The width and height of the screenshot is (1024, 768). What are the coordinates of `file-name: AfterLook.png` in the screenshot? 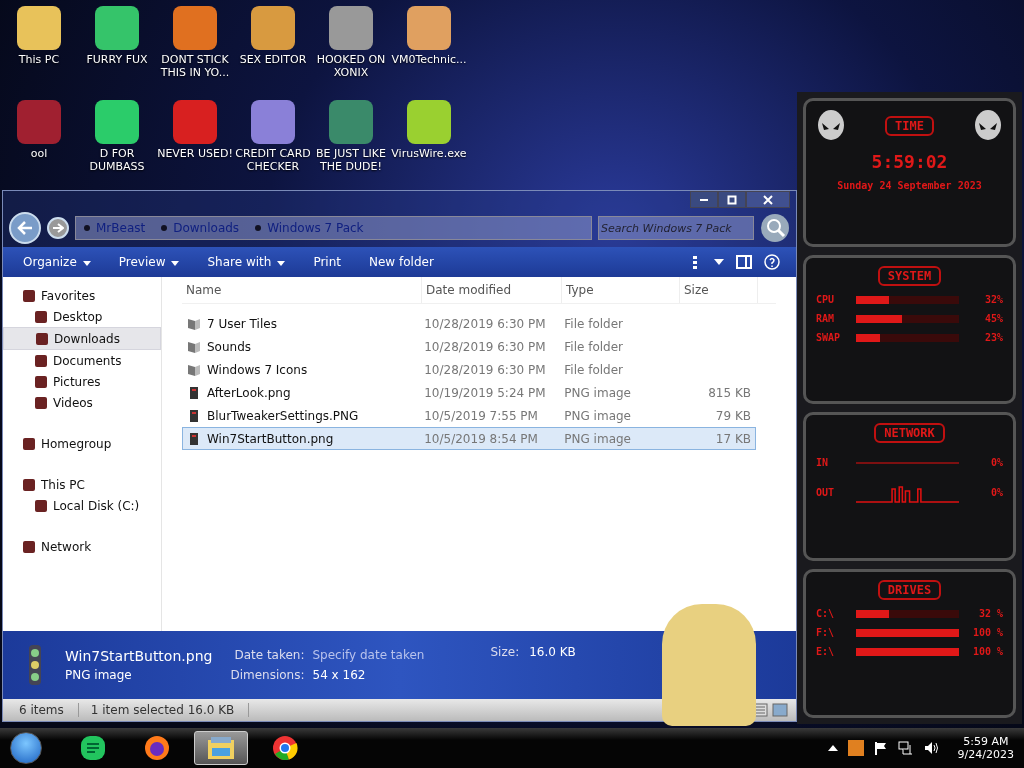 It's located at (249, 392).